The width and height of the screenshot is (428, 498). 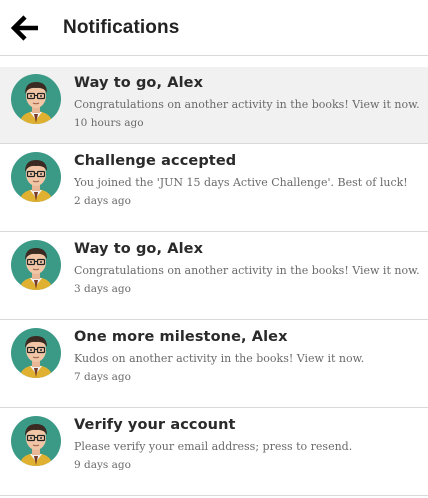 What do you see at coordinates (155, 161) in the screenshot?
I see `notification-title: Challenge accepted` at bounding box center [155, 161].